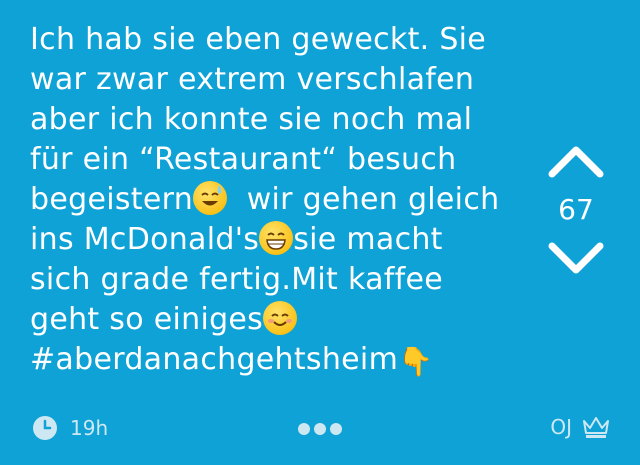  Describe the element at coordinates (576, 160) in the screenshot. I see `upvote-chevron-icon` at that location.